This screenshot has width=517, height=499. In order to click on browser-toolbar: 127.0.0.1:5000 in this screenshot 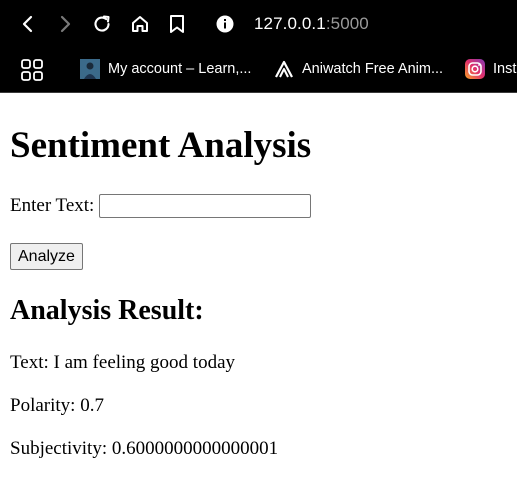, I will do `click(258, 24)`.